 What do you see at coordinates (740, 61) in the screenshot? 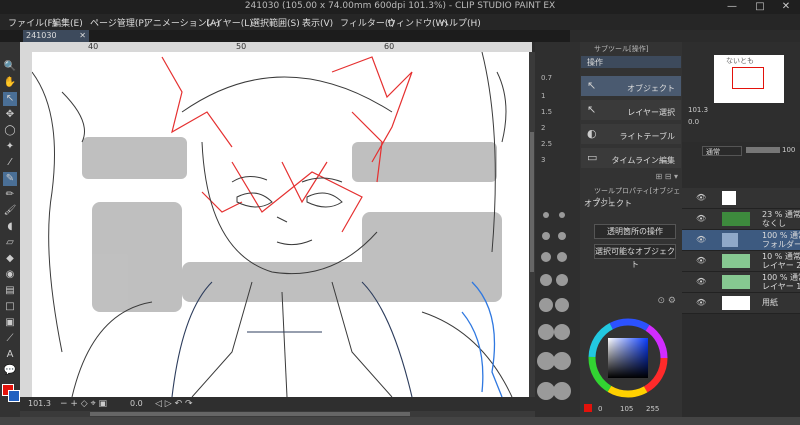
I see `navigator-thumb-text: ないとも` at bounding box center [740, 61].